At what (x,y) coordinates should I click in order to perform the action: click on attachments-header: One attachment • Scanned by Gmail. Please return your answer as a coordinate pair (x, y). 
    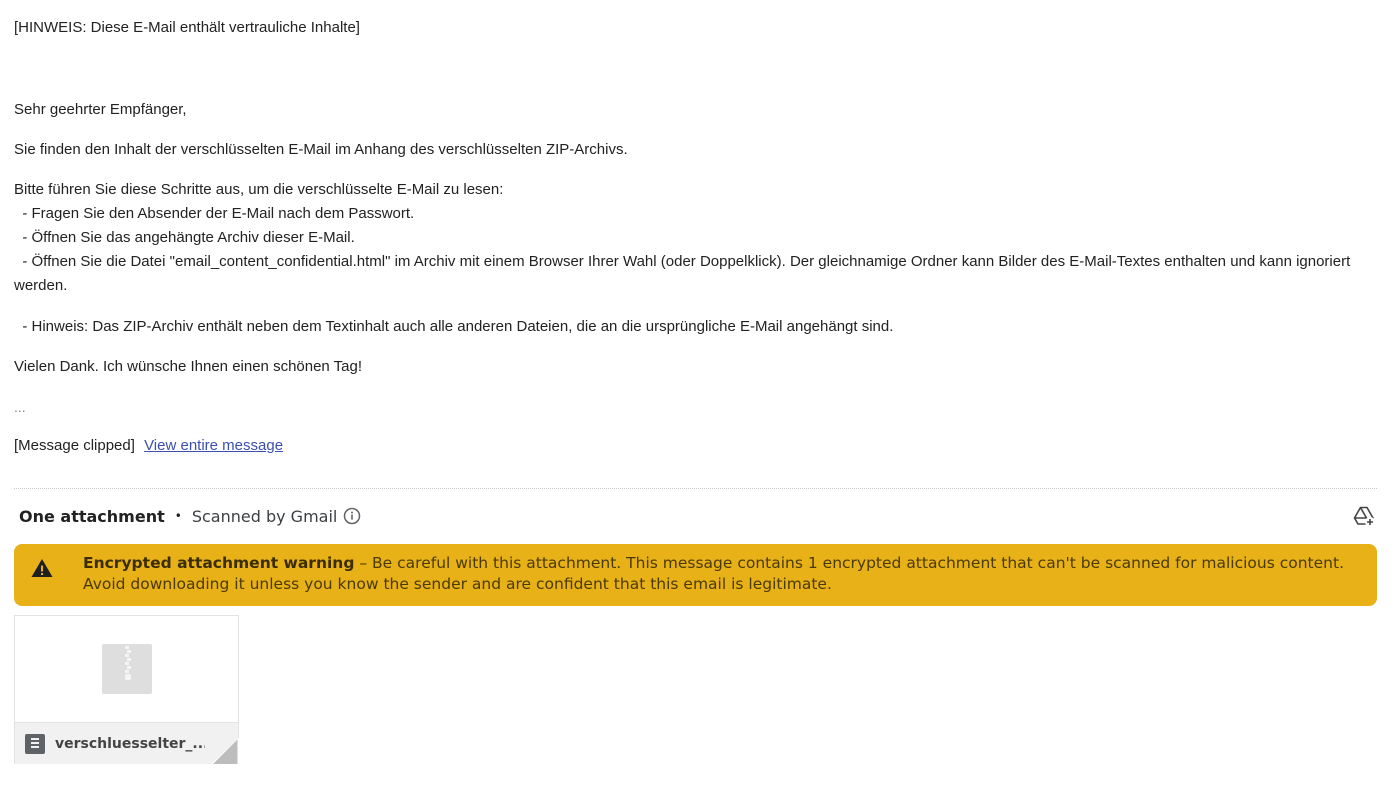
    Looking at the image, I should click on (190, 516).